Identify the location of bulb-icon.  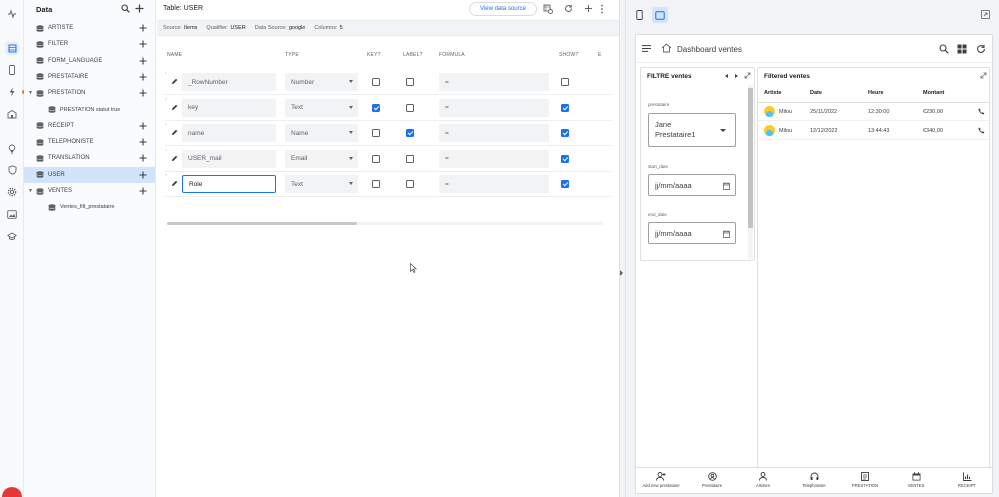
(12, 149).